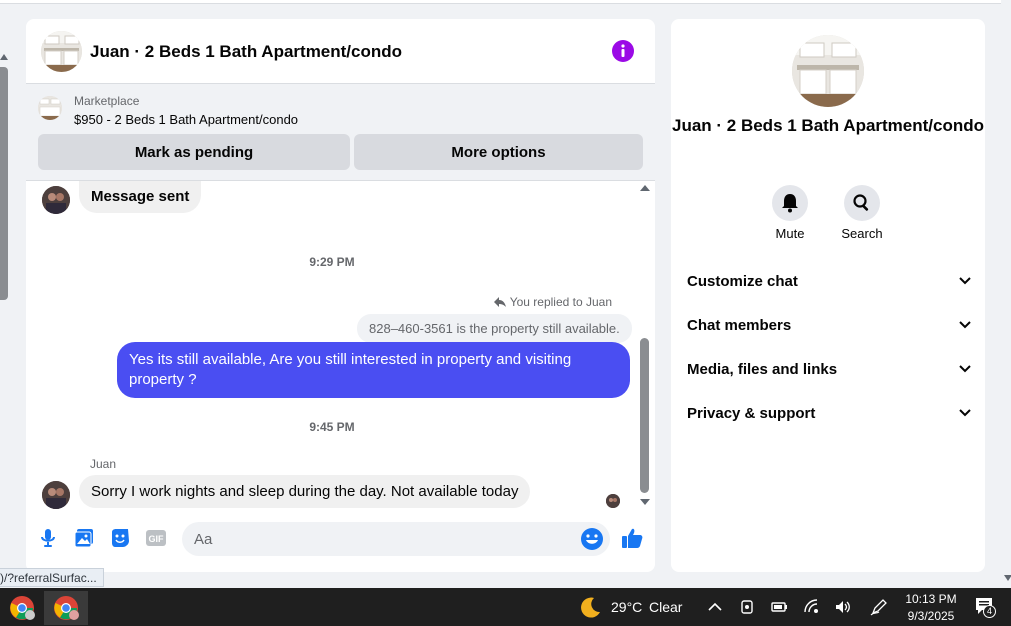 This screenshot has width=1011, height=626. Describe the element at coordinates (751, 413) in the screenshot. I see `section-label: Privacy & support` at that location.